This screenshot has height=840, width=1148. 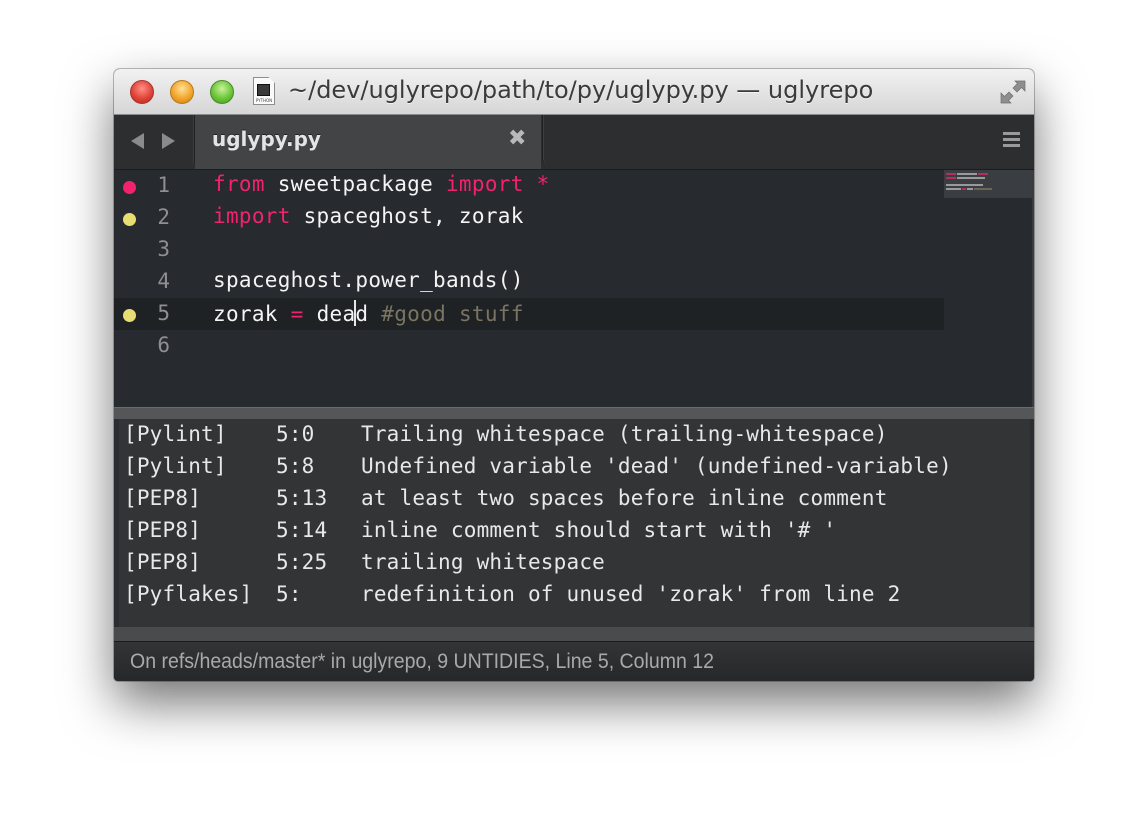 I want to click on hamburger-menu-icon, so click(x=1011, y=140).